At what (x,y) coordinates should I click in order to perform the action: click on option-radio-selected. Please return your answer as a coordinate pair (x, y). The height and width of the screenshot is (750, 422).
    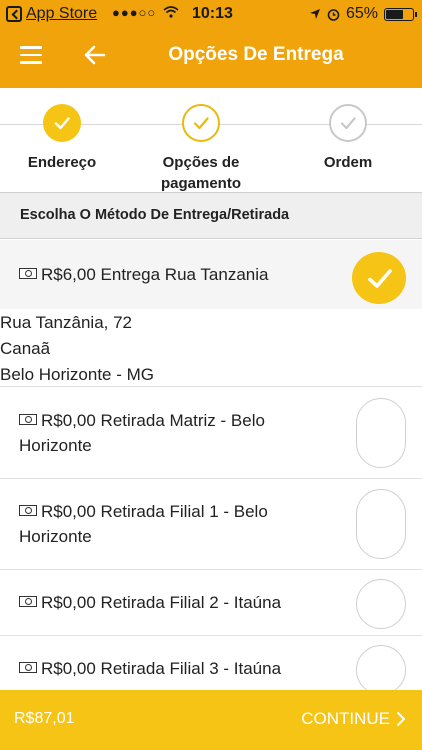
    Looking at the image, I should click on (379, 278).